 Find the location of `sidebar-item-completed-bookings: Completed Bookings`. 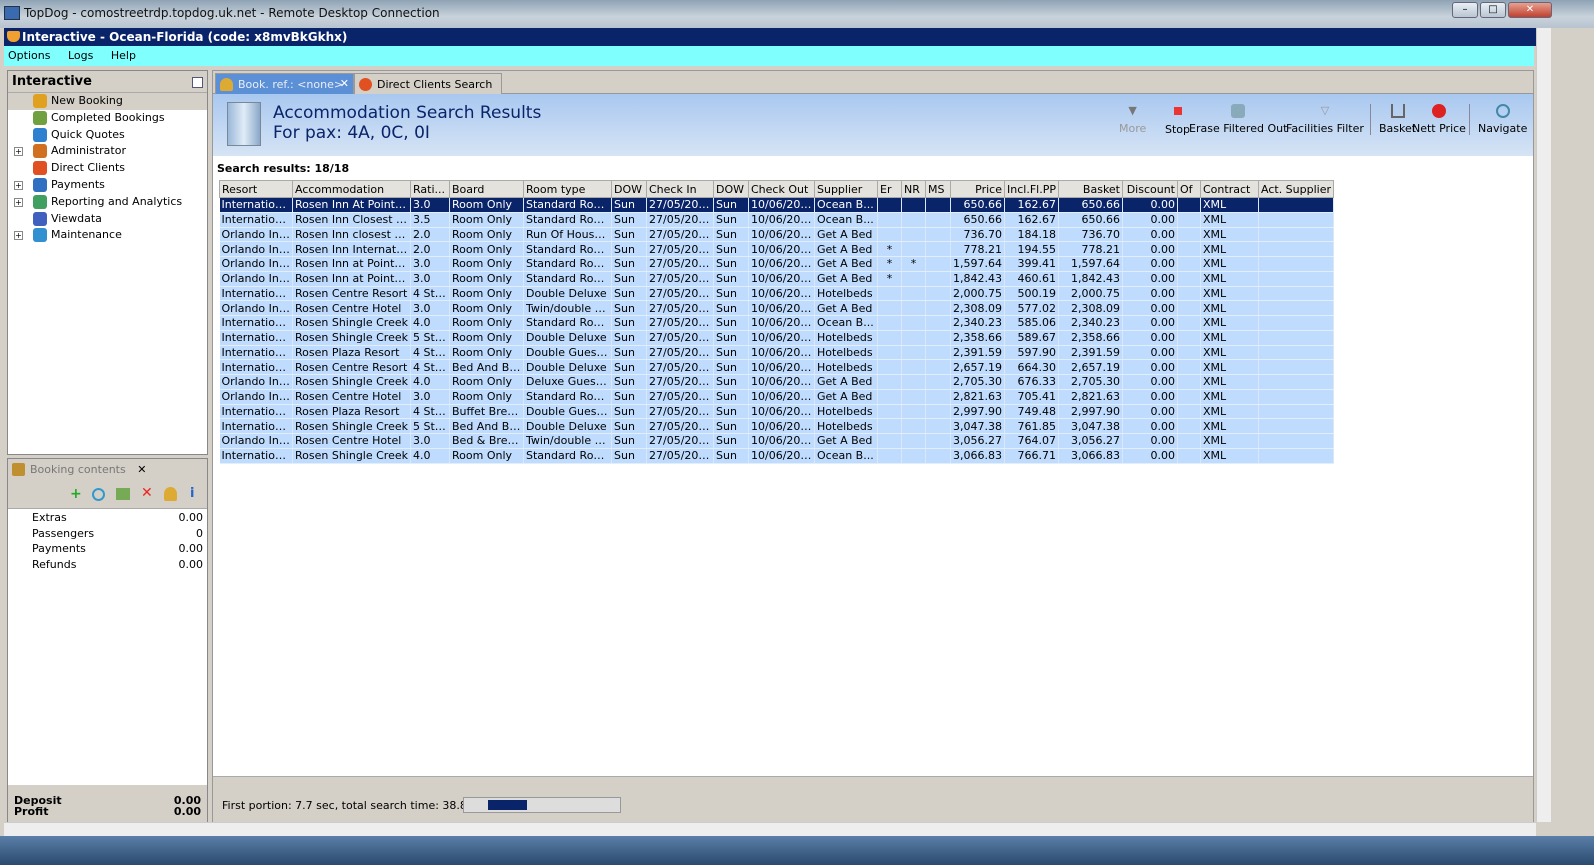

sidebar-item-completed-bookings: Completed Bookings is located at coordinates (107, 118).